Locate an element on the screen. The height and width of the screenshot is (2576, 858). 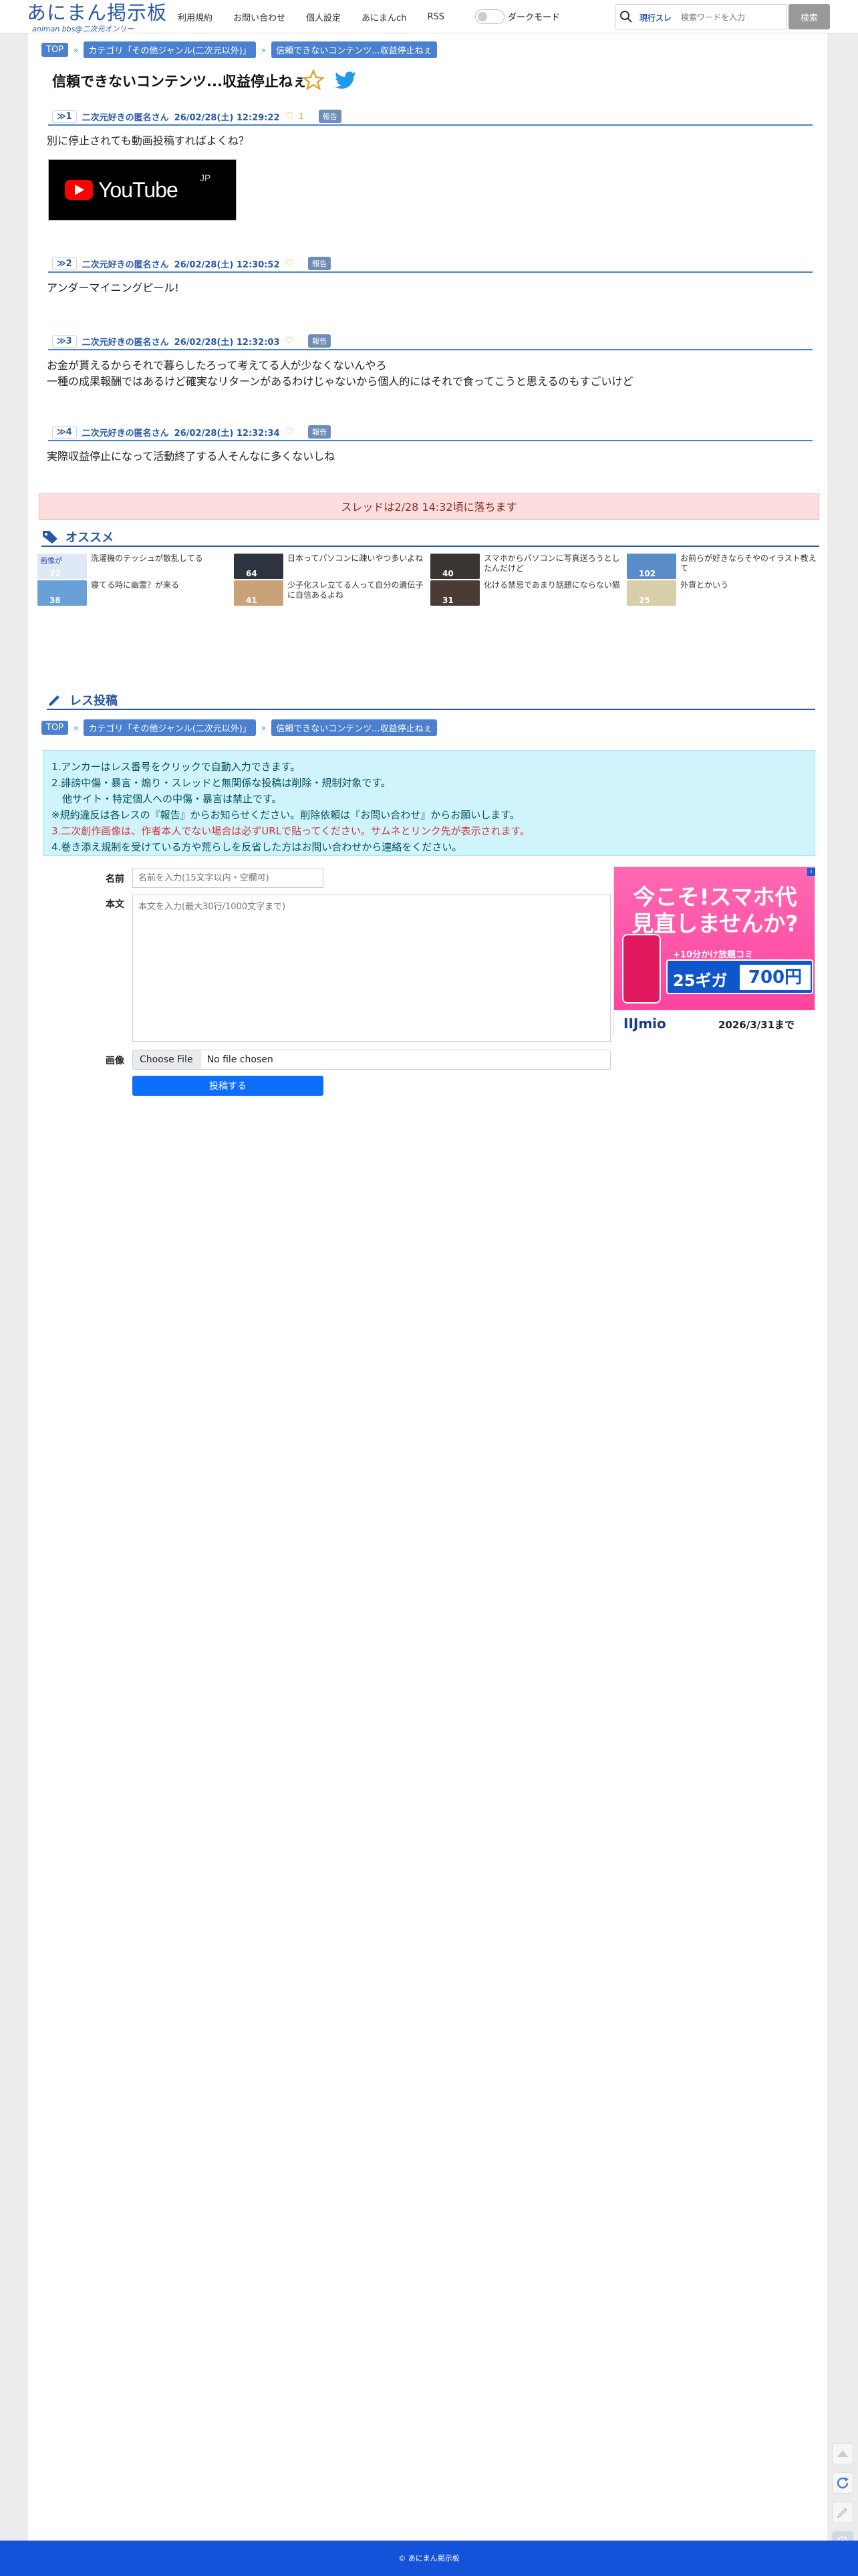
recommend-thumb: 64 is located at coordinates (258, 566).